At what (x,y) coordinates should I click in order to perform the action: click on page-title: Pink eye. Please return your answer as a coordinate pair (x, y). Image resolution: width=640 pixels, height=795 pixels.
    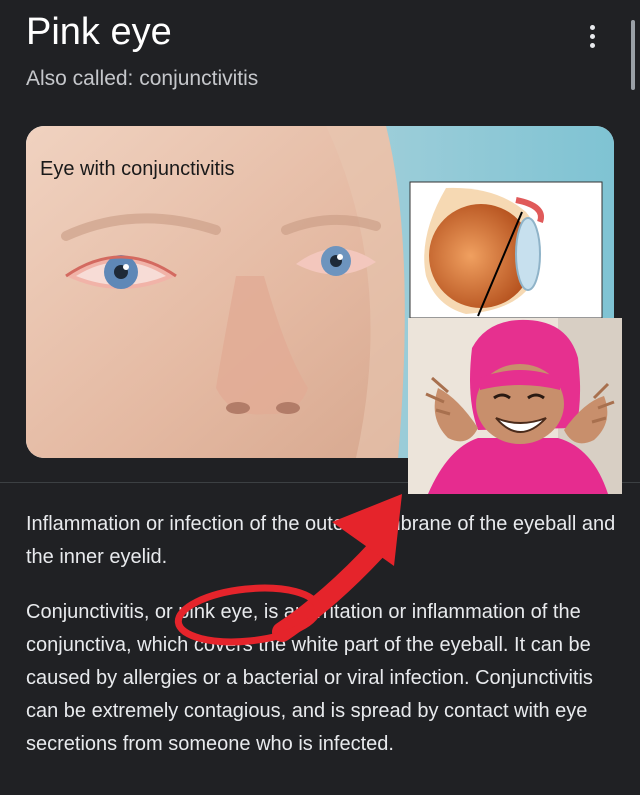
    Looking at the image, I should click on (99, 32).